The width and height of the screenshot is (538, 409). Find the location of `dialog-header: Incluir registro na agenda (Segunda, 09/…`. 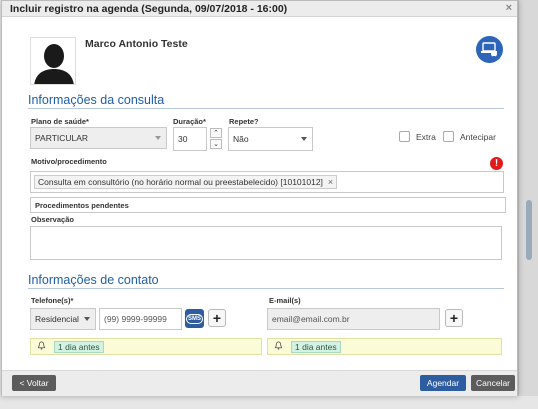

dialog-header: Incluir registro na agenda (Segunda, 09/… is located at coordinates (259, 9).